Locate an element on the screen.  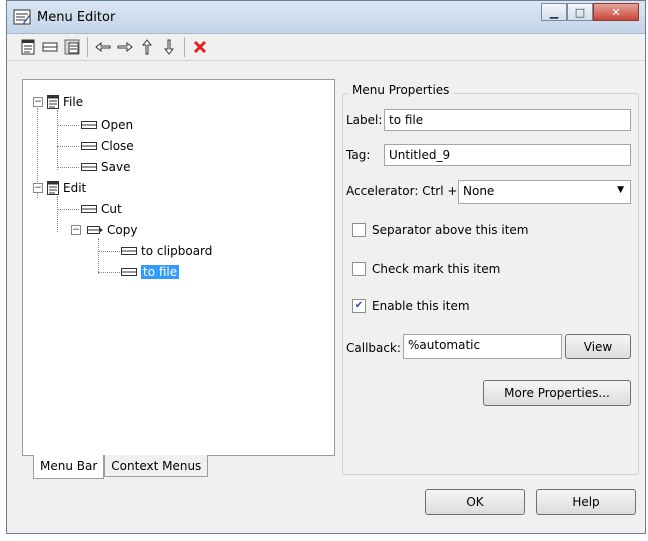
enable-checkbox-label: Enable this item is located at coordinates (421, 306).